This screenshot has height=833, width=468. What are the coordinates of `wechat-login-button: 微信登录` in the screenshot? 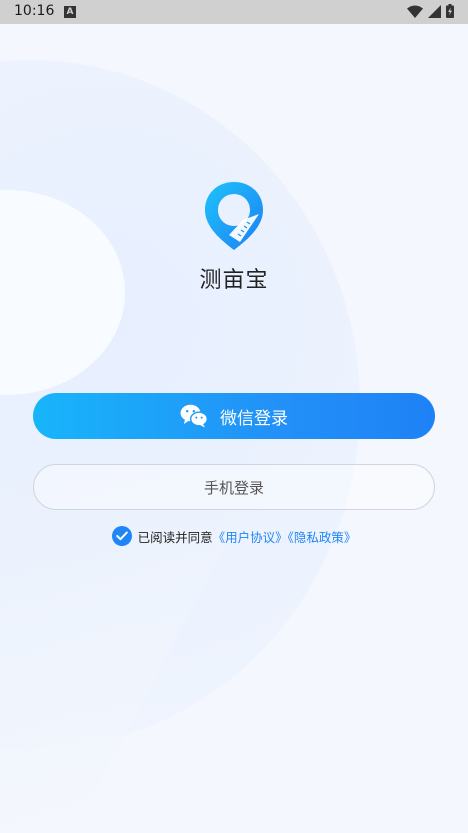 It's located at (234, 416).